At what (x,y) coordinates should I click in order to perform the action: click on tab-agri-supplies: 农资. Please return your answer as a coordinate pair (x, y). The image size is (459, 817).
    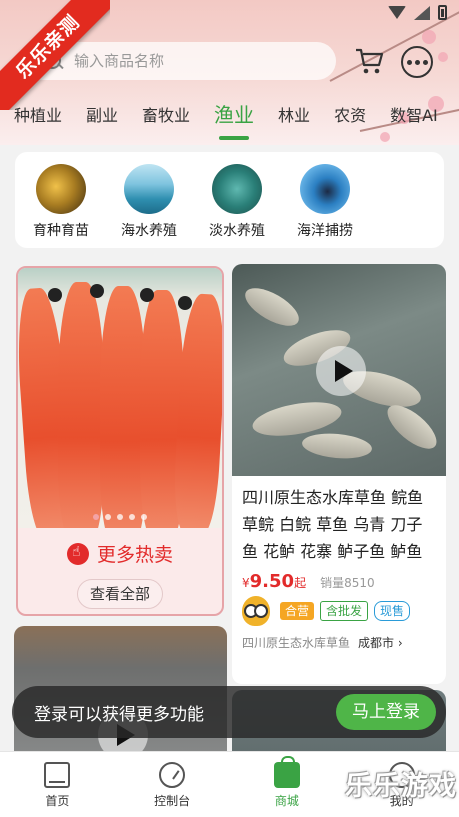
    Looking at the image, I should click on (350, 116).